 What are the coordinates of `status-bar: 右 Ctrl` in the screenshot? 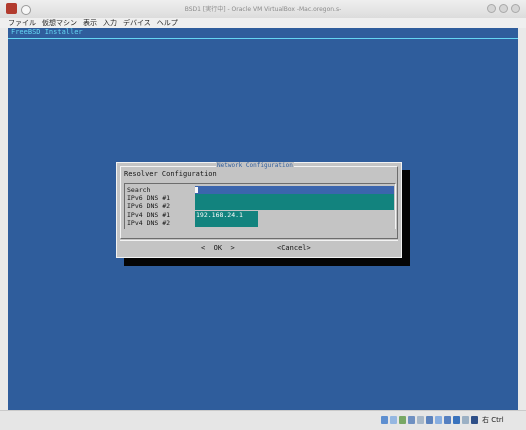 It's located at (263, 420).